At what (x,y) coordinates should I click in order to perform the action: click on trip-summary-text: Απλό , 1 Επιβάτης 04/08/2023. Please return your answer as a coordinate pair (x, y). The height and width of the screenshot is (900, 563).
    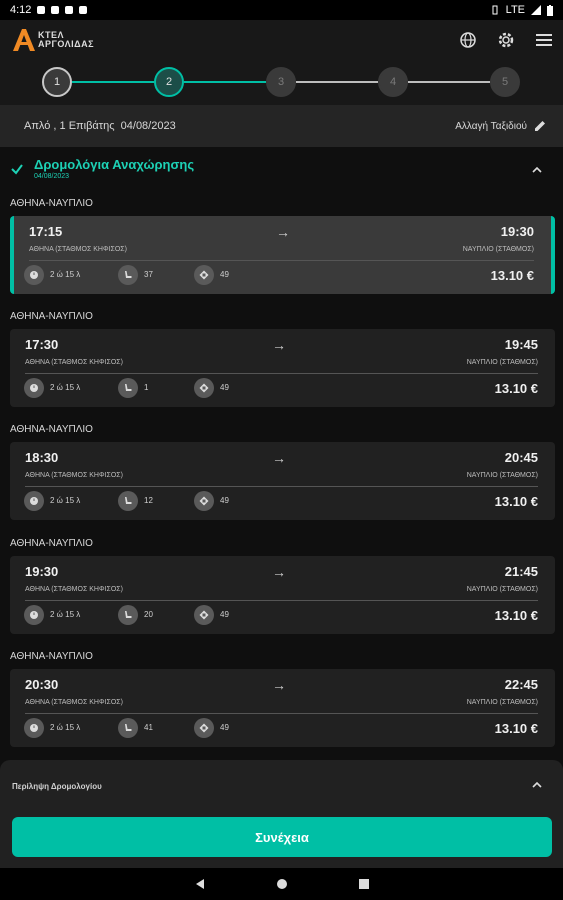
    Looking at the image, I should click on (100, 126).